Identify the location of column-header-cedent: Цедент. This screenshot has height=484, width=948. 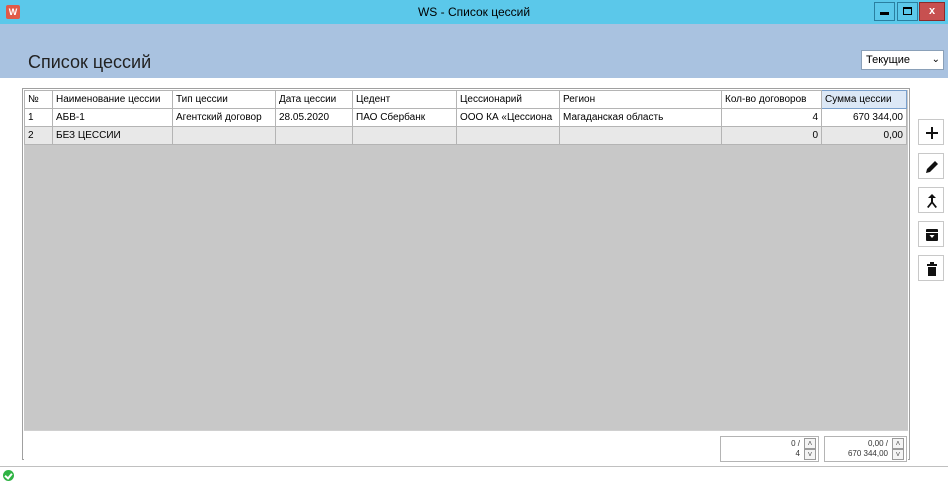
(404, 99).